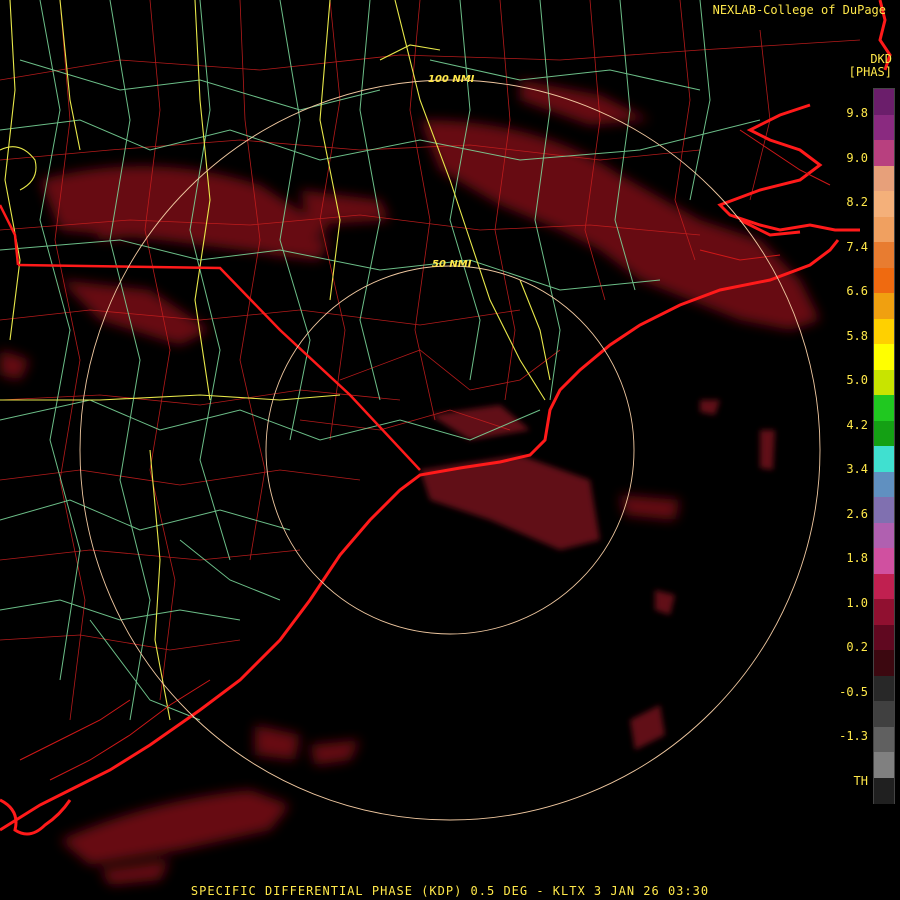 The image size is (900, 900). What do you see at coordinates (870, 72) in the screenshot?
I see `product-units: [PHAS]` at bounding box center [870, 72].